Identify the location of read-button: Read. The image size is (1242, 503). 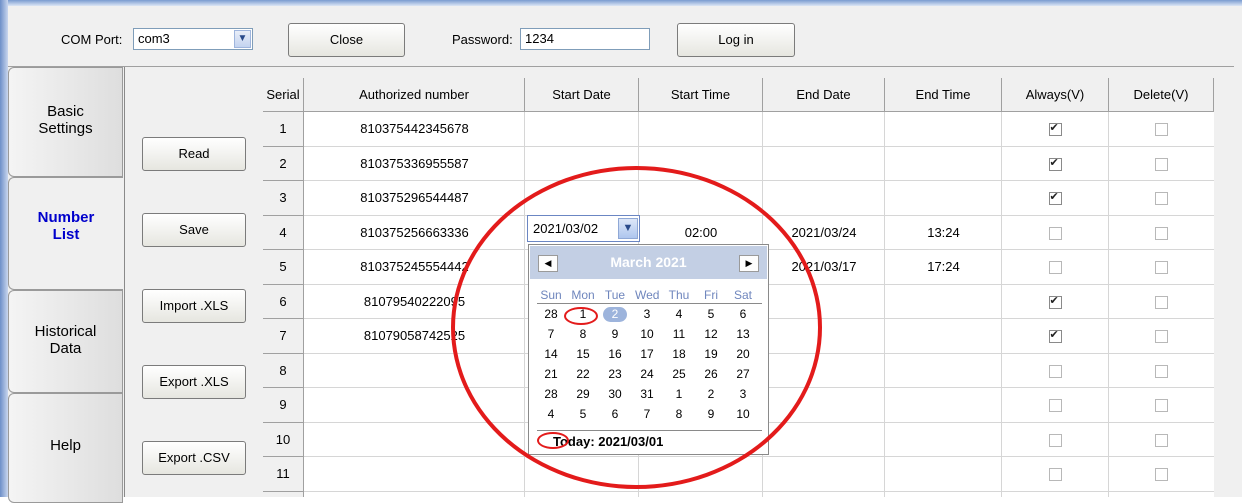
(194, 154).